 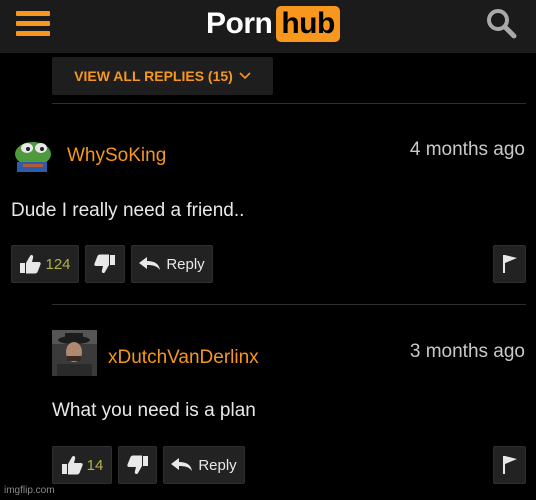 I want to click on like-button: 14, so click(x=82, y=465).